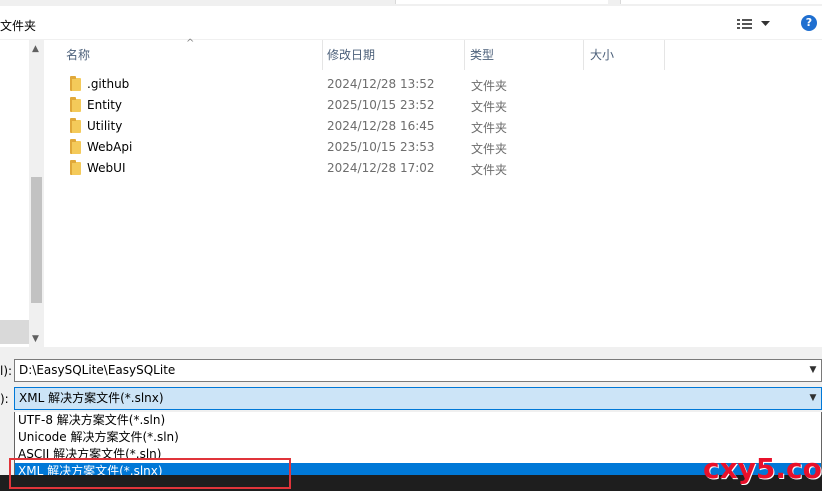 This screenshot has height=491, width=822. I want to click on filetype-select: XML 解决方案文件(*.slnx) ▼, so click(418, 398).